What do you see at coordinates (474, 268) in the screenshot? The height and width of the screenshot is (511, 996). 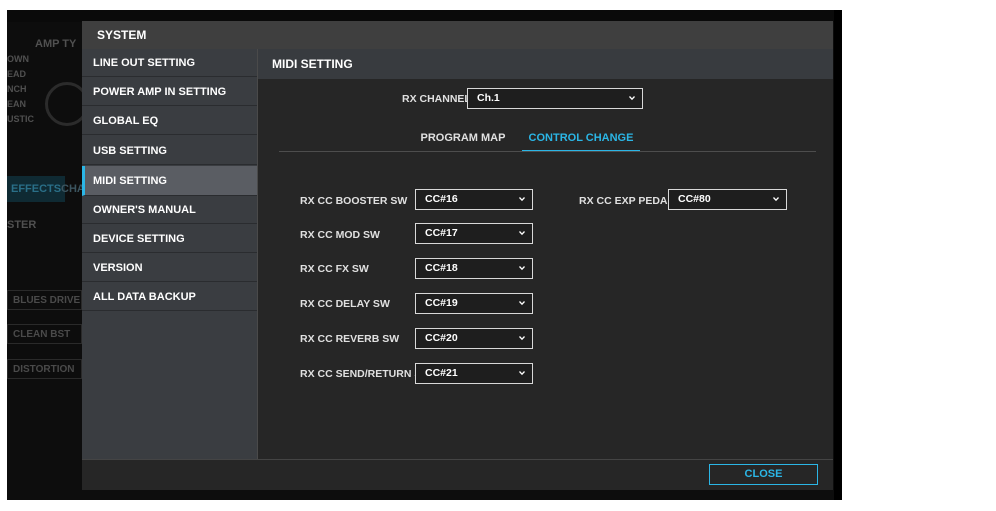 I see `rx-cc-fx-sw-select: CC#18` at bounding box center [474, 268].